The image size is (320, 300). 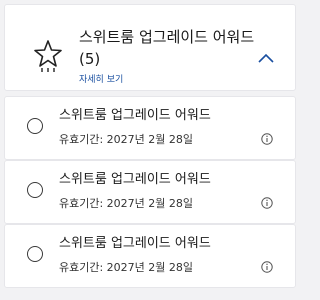 I want to click on star-icon, so click(x=48, y=56).